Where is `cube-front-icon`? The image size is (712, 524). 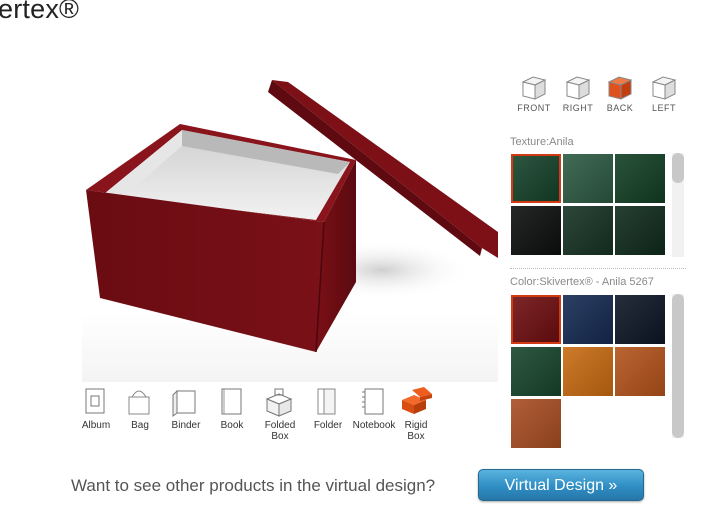 cube-front-icon is located at coordinates (534, 88).